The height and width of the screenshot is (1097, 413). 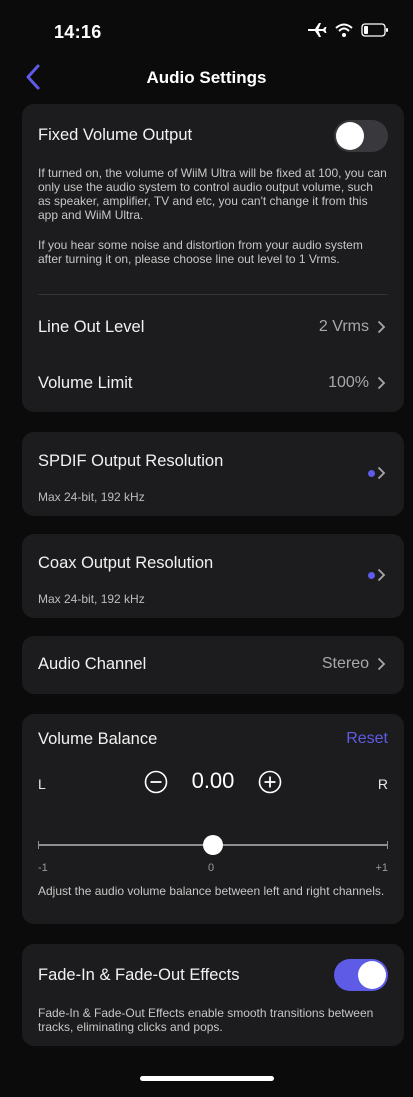 What do you see at coordinates (139, 975) in the screenshot?
I see `fade-effects-title: Fade-In & Fade-Out Effects` at bounding box center [139, 975].